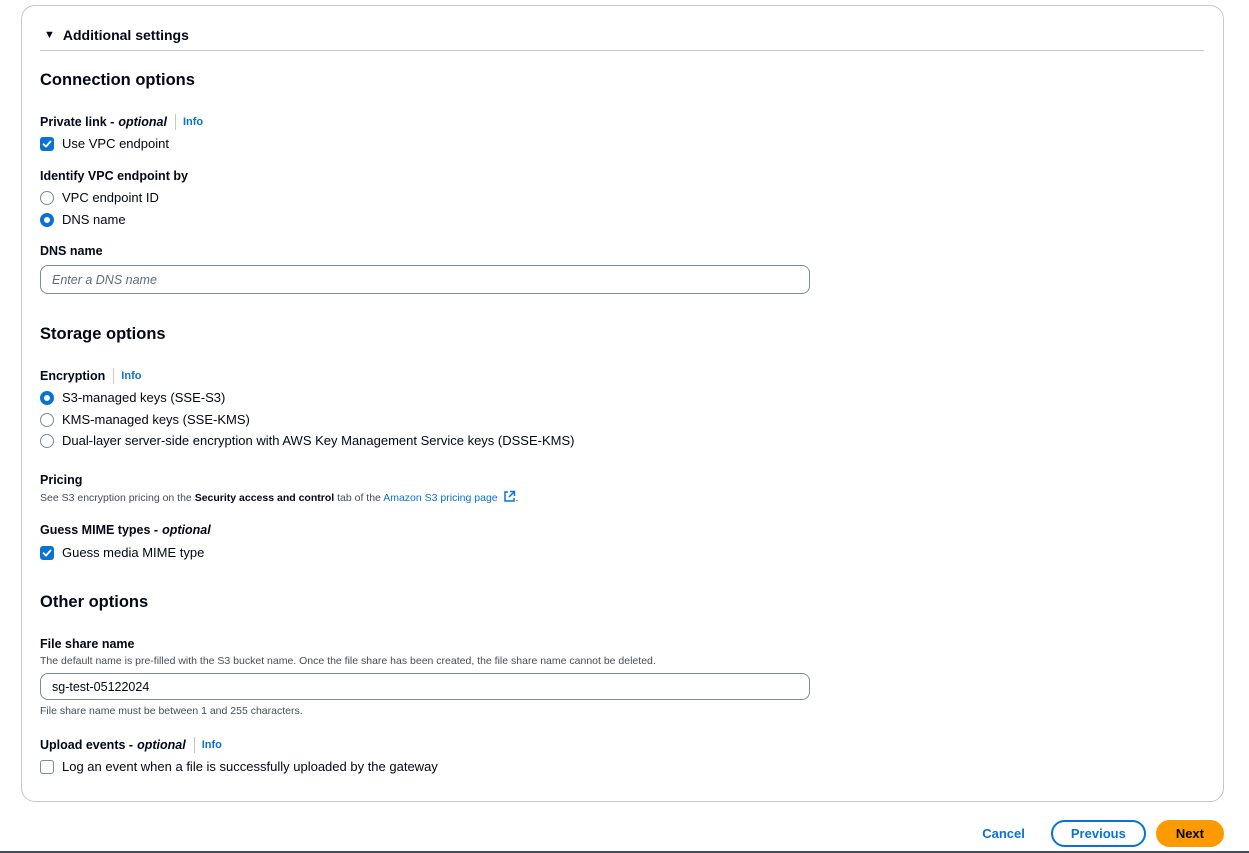 The image size is (1249, 853). Describe the element at coordinates (131, 376) in the screenshot. I see `encryption-info-link: Info` at that location.